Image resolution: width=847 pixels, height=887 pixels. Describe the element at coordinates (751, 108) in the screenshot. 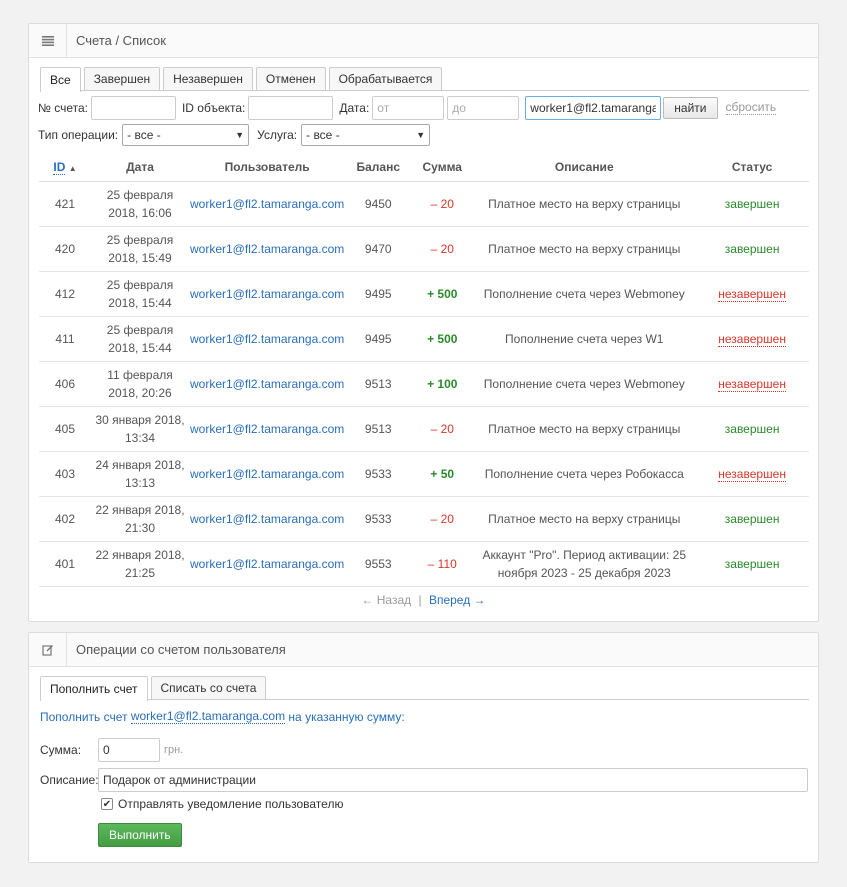

I see `reset-link: сбросить` at that location.